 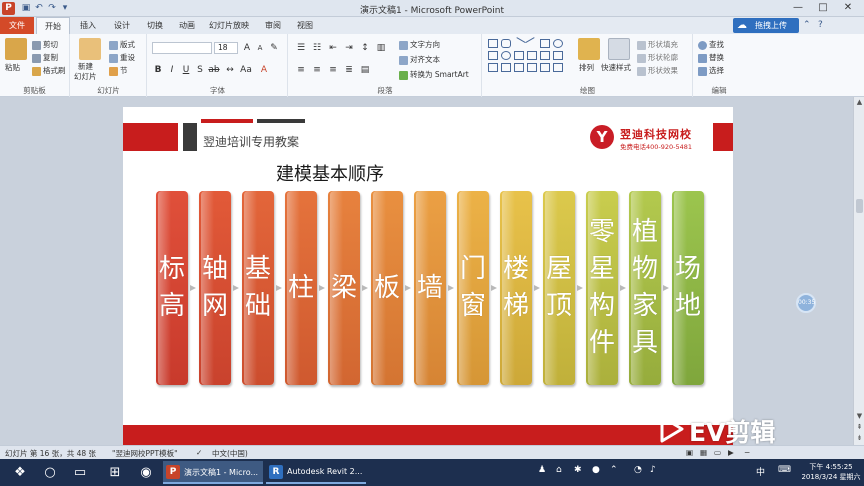 What do you see at coordinates (333, 48) in the screenshot?
I see `decrease-indent-icon: ⇤` at bounding box center [333, 48].